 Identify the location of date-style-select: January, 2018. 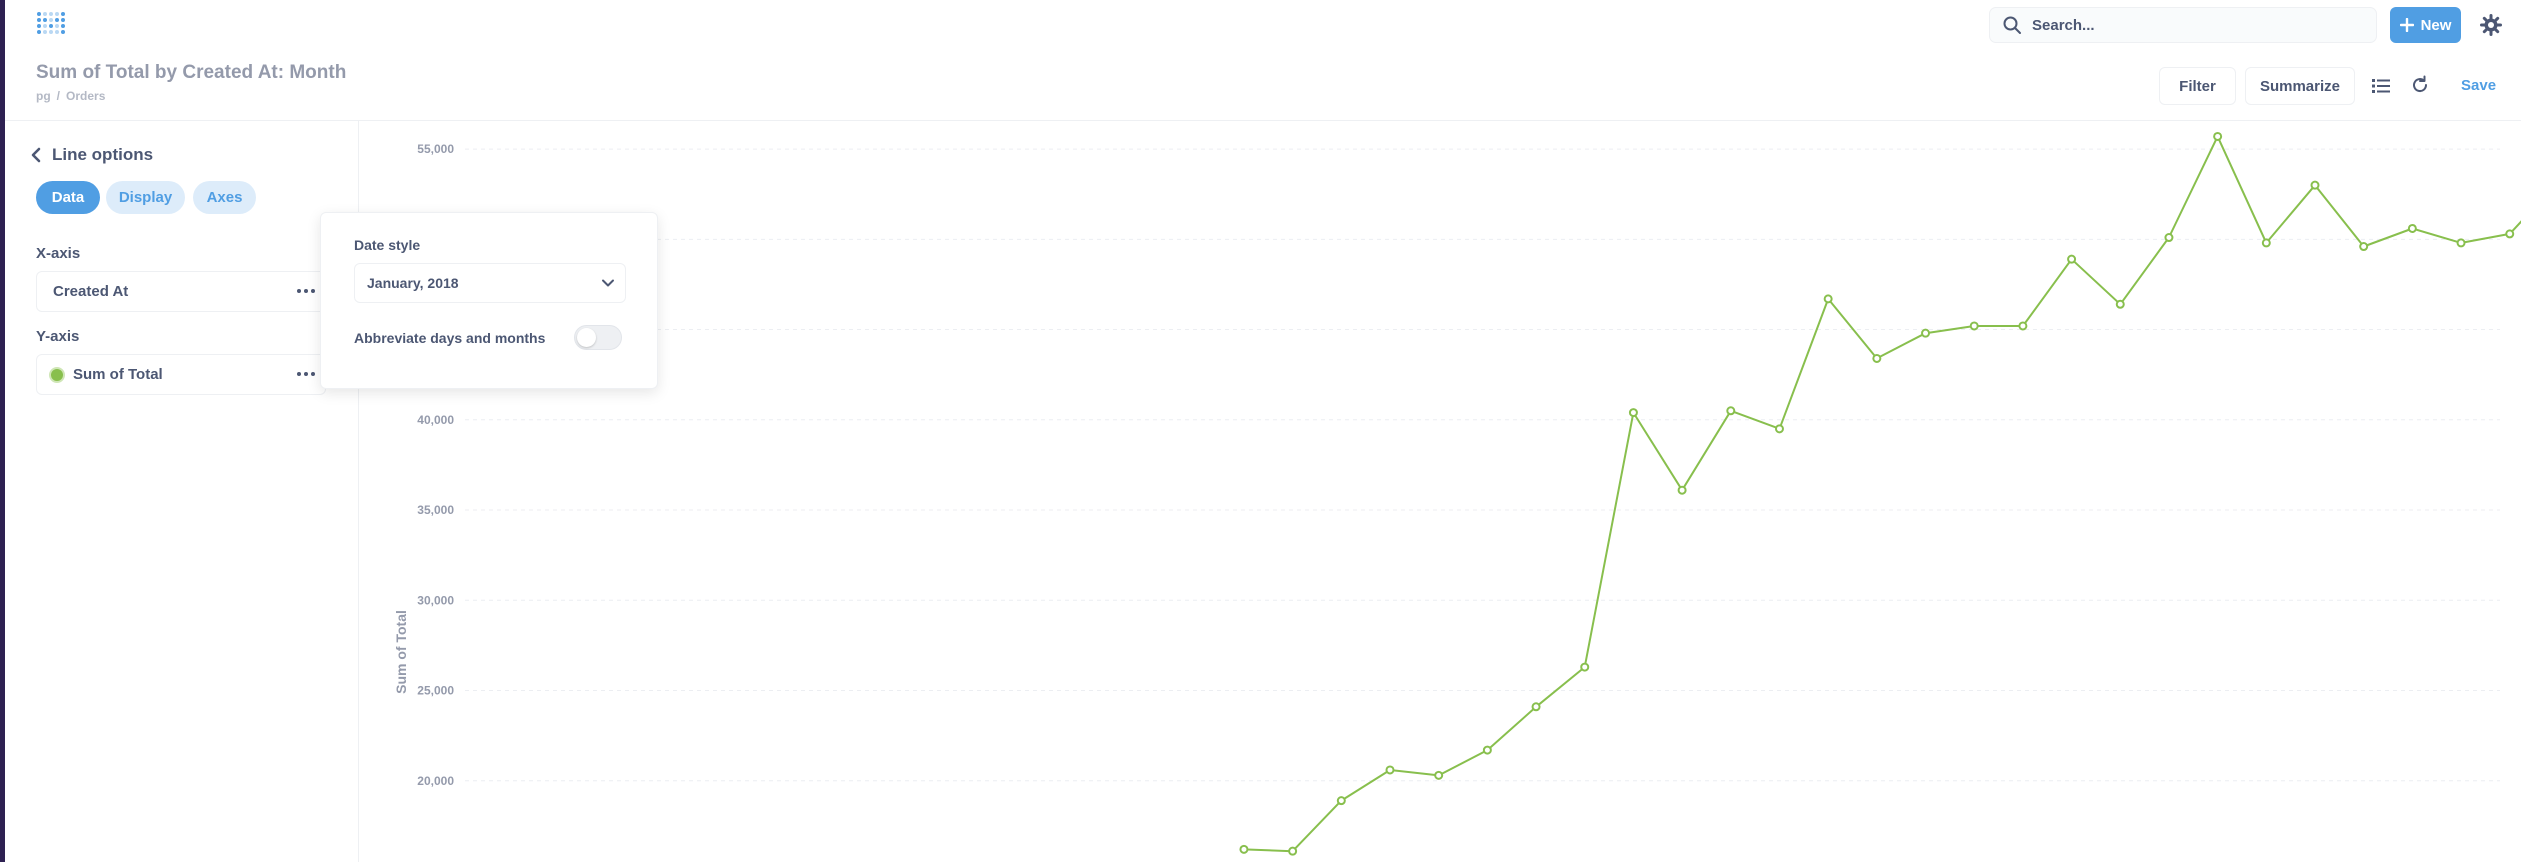
(490, 283).